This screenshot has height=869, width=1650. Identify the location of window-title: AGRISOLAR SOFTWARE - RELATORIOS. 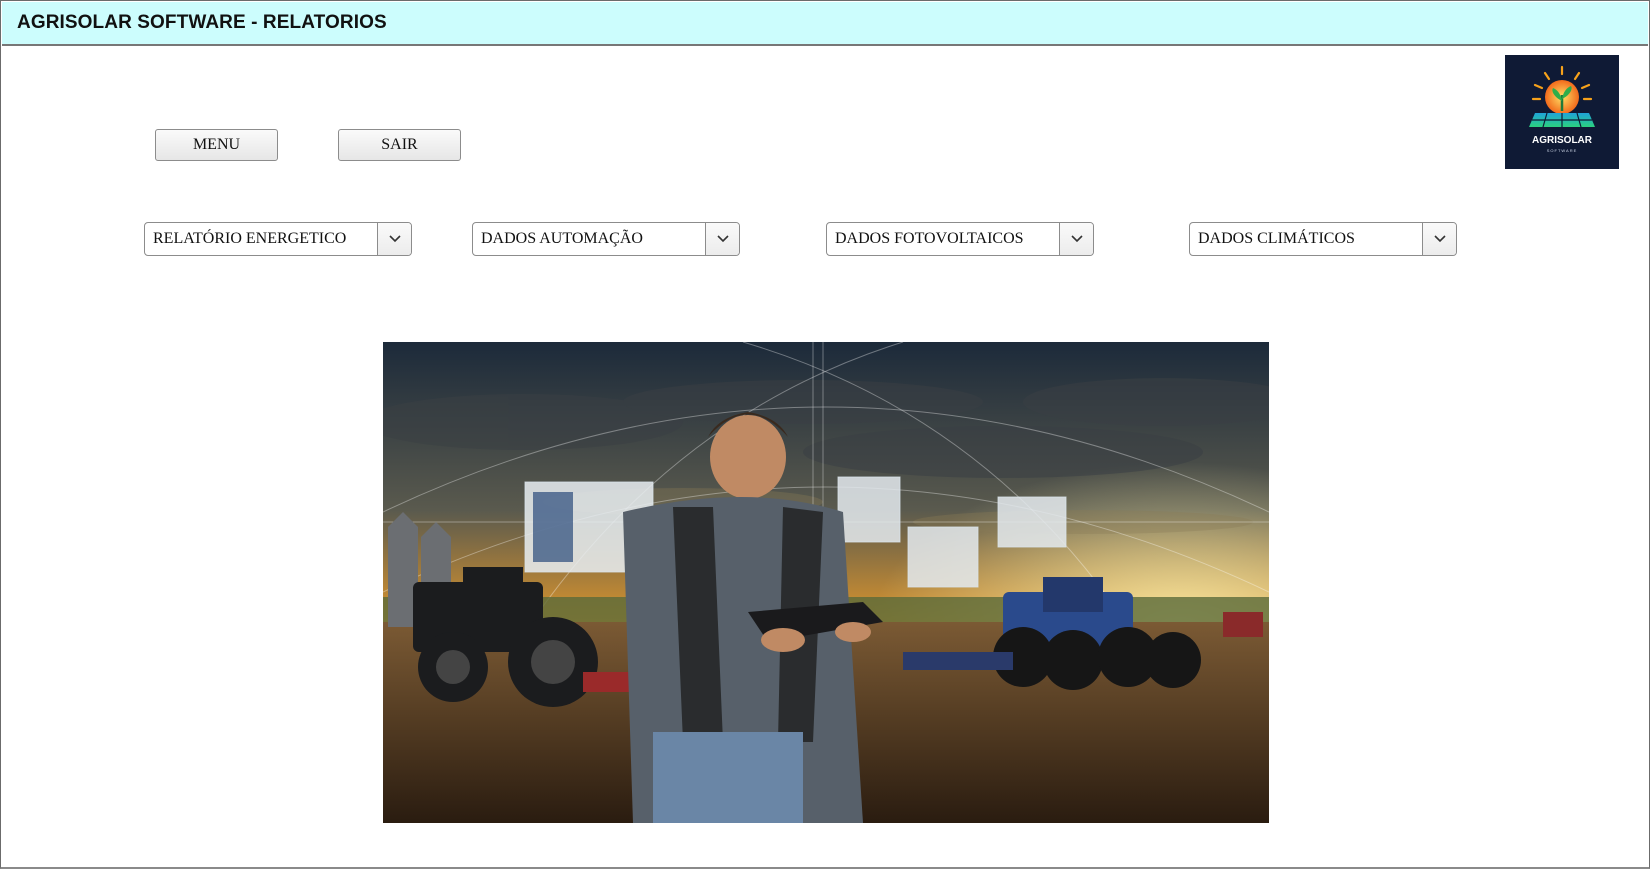
(202, 22).